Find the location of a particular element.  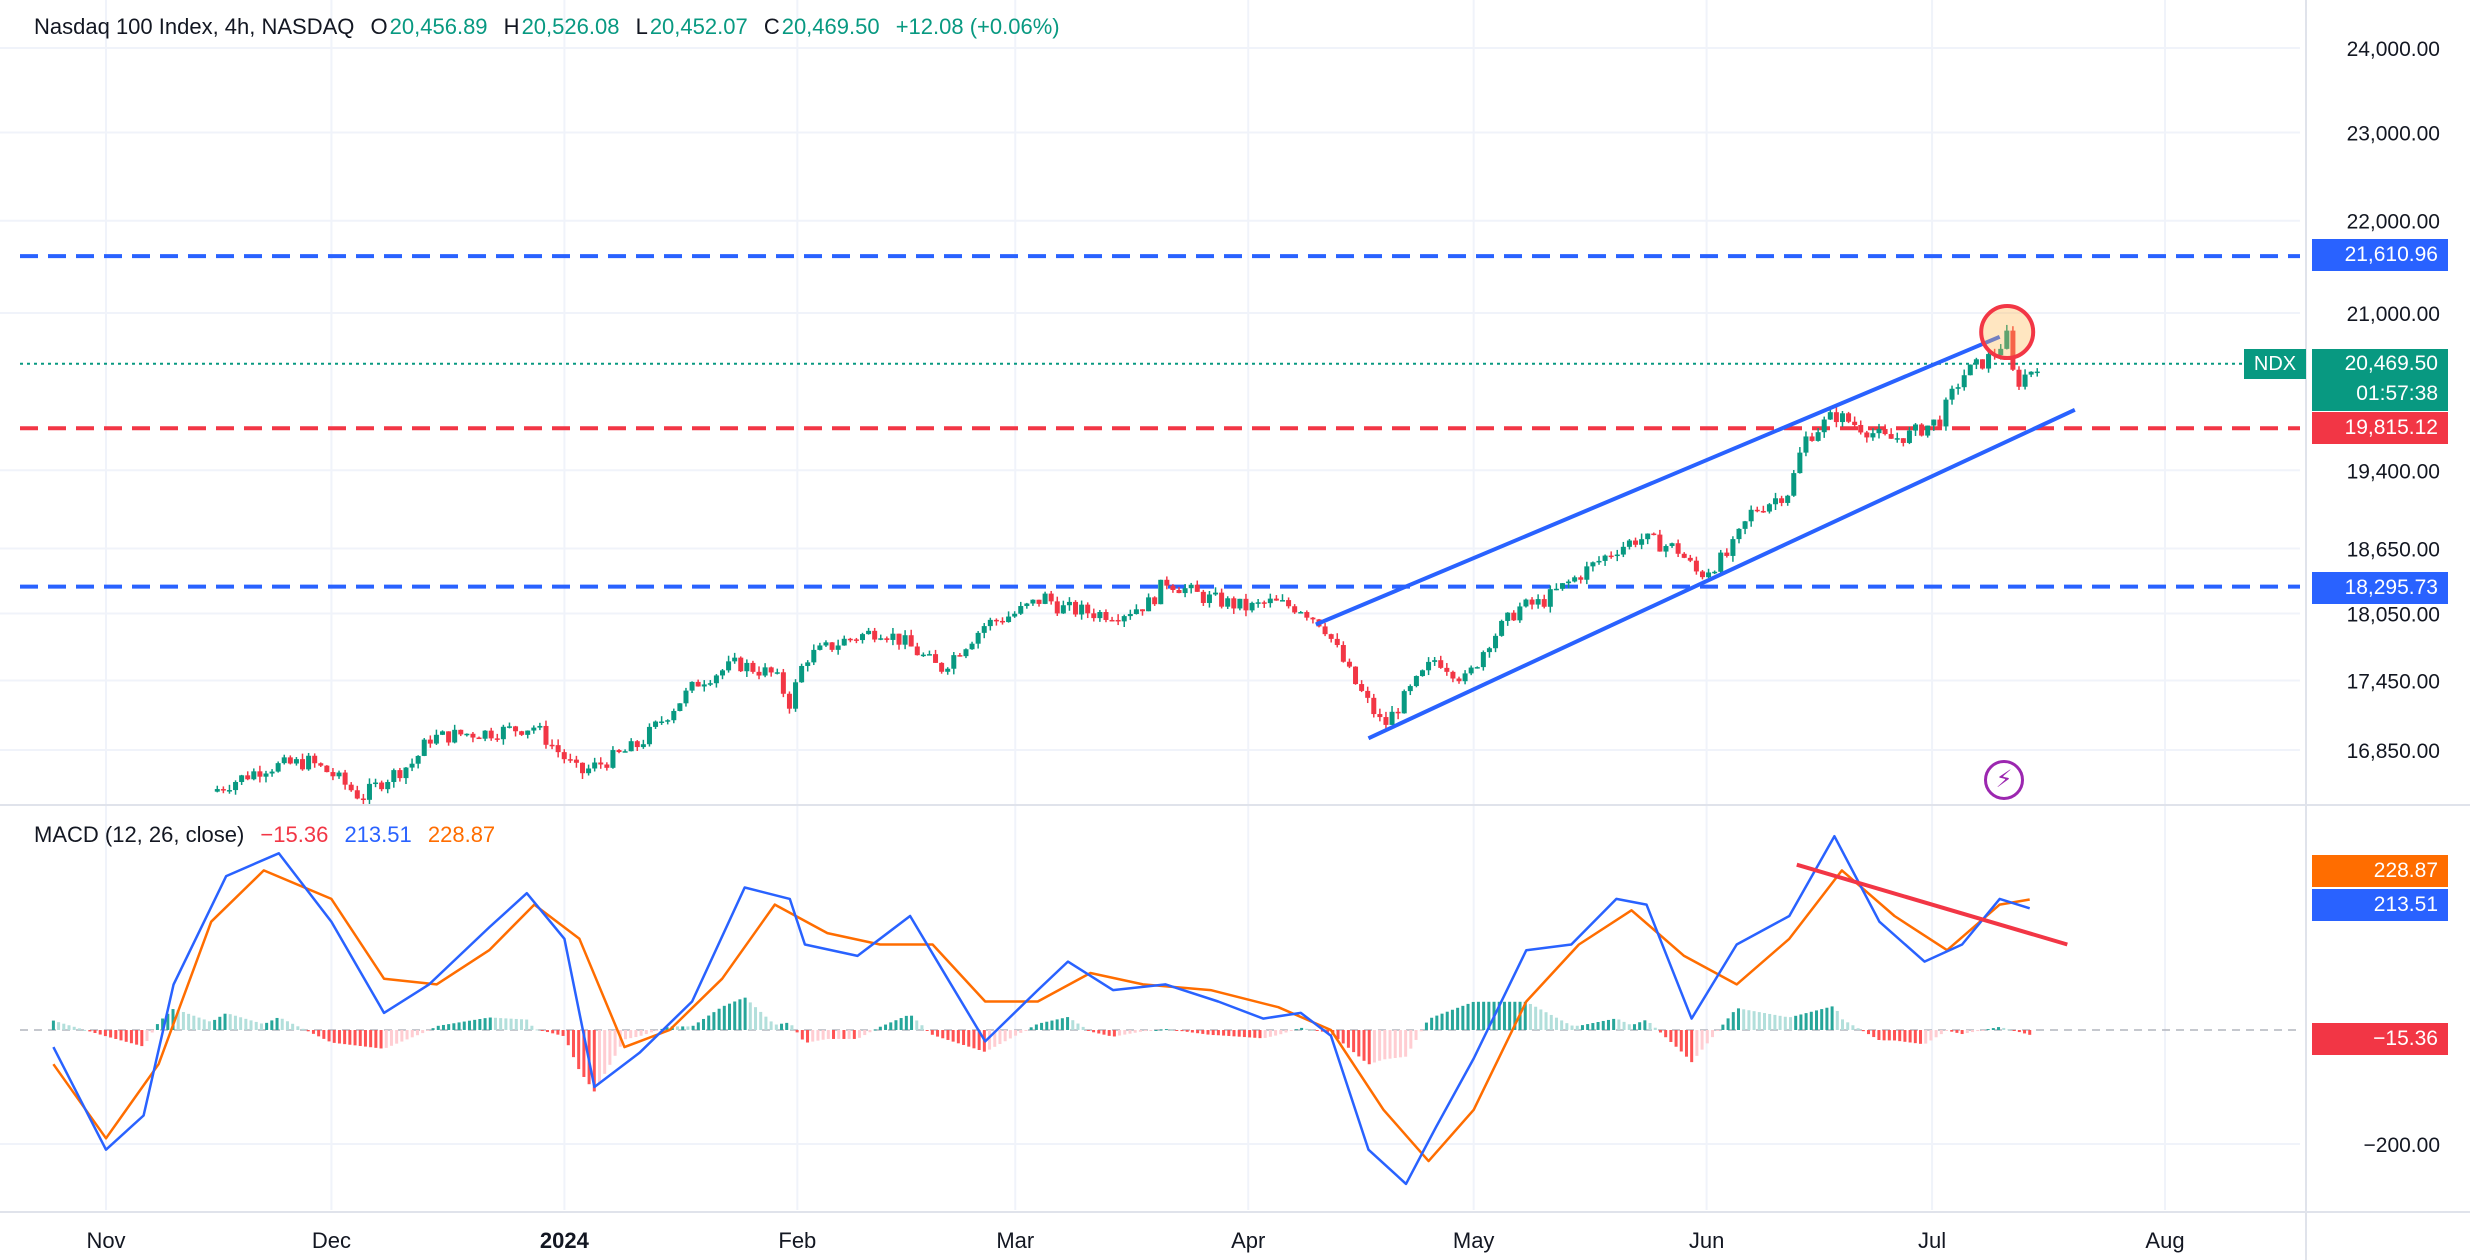

macd-title: MACD (12, 26, close) is located at coordinates (139, 834).